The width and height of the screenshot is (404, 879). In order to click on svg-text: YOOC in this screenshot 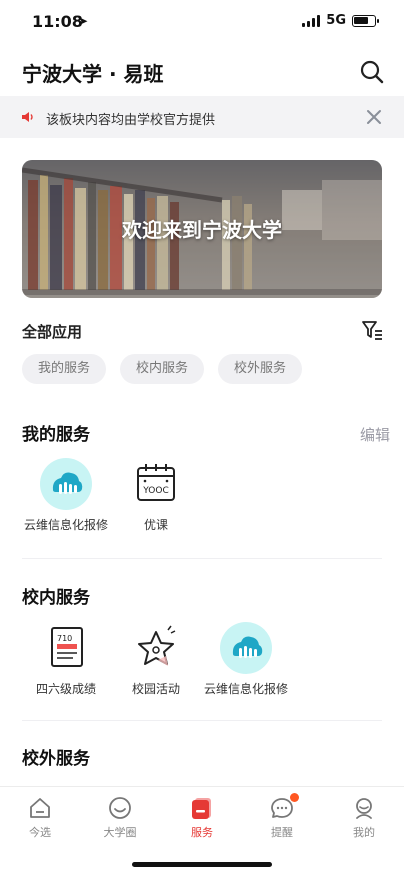, I will do `click(155, 491)`.